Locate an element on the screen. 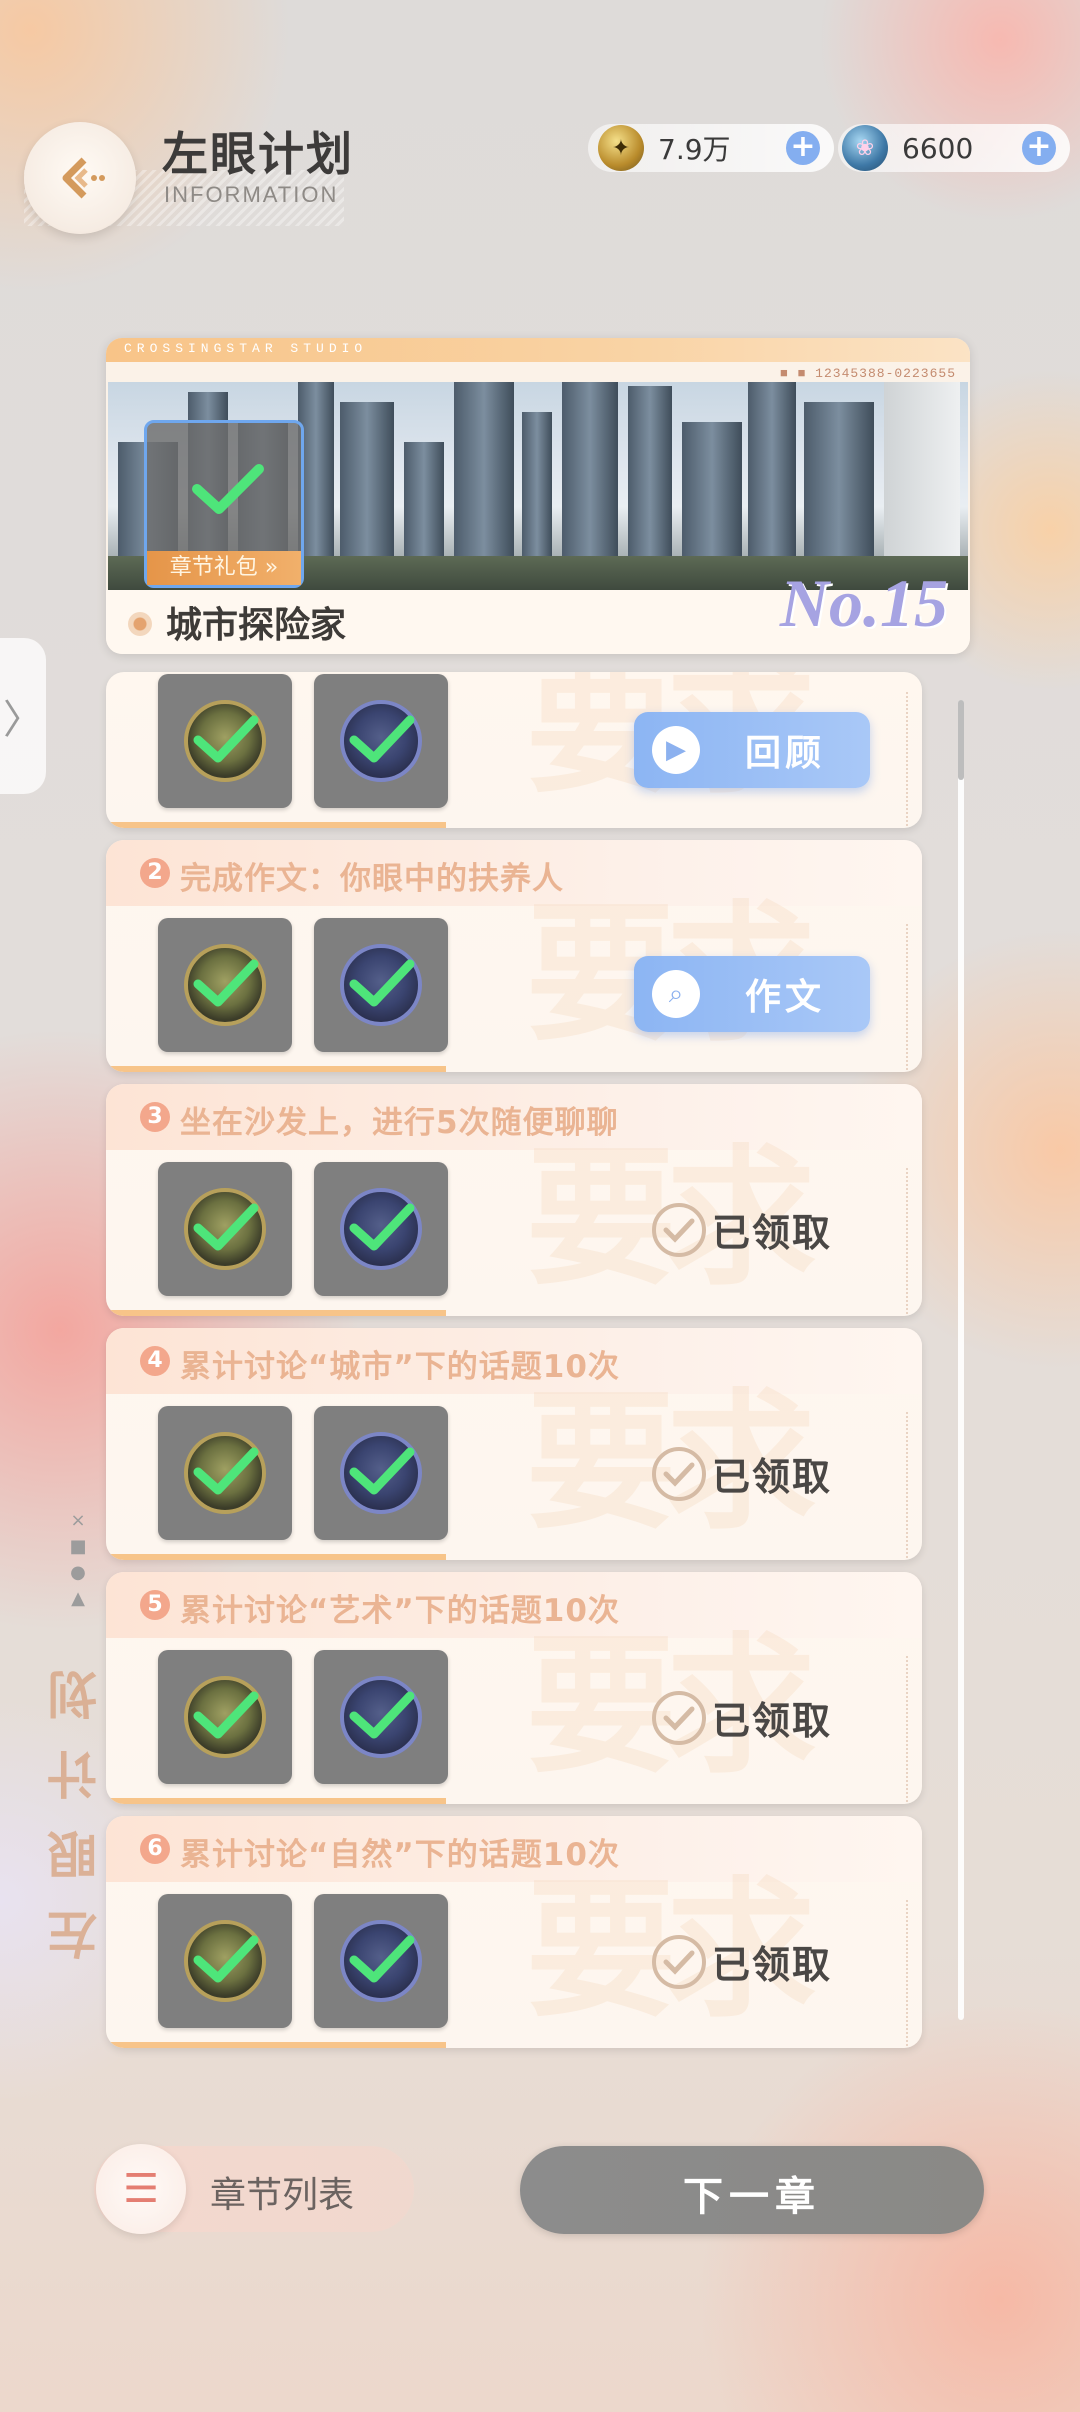 This screenshot has width=1080, height=2412. back-button is located at coordinates (80, 178).